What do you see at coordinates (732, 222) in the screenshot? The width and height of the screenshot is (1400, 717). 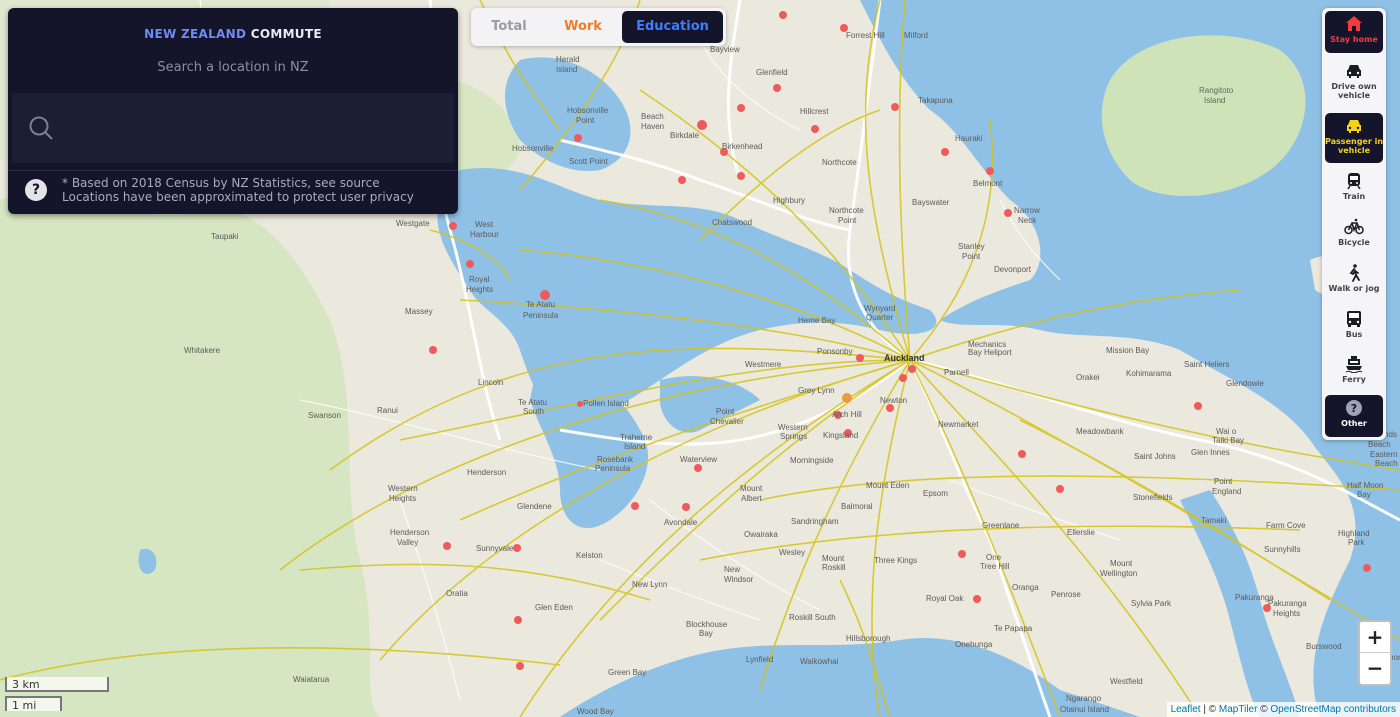 I see `svg-text: Chatswood` at bounding box center [732, 222].